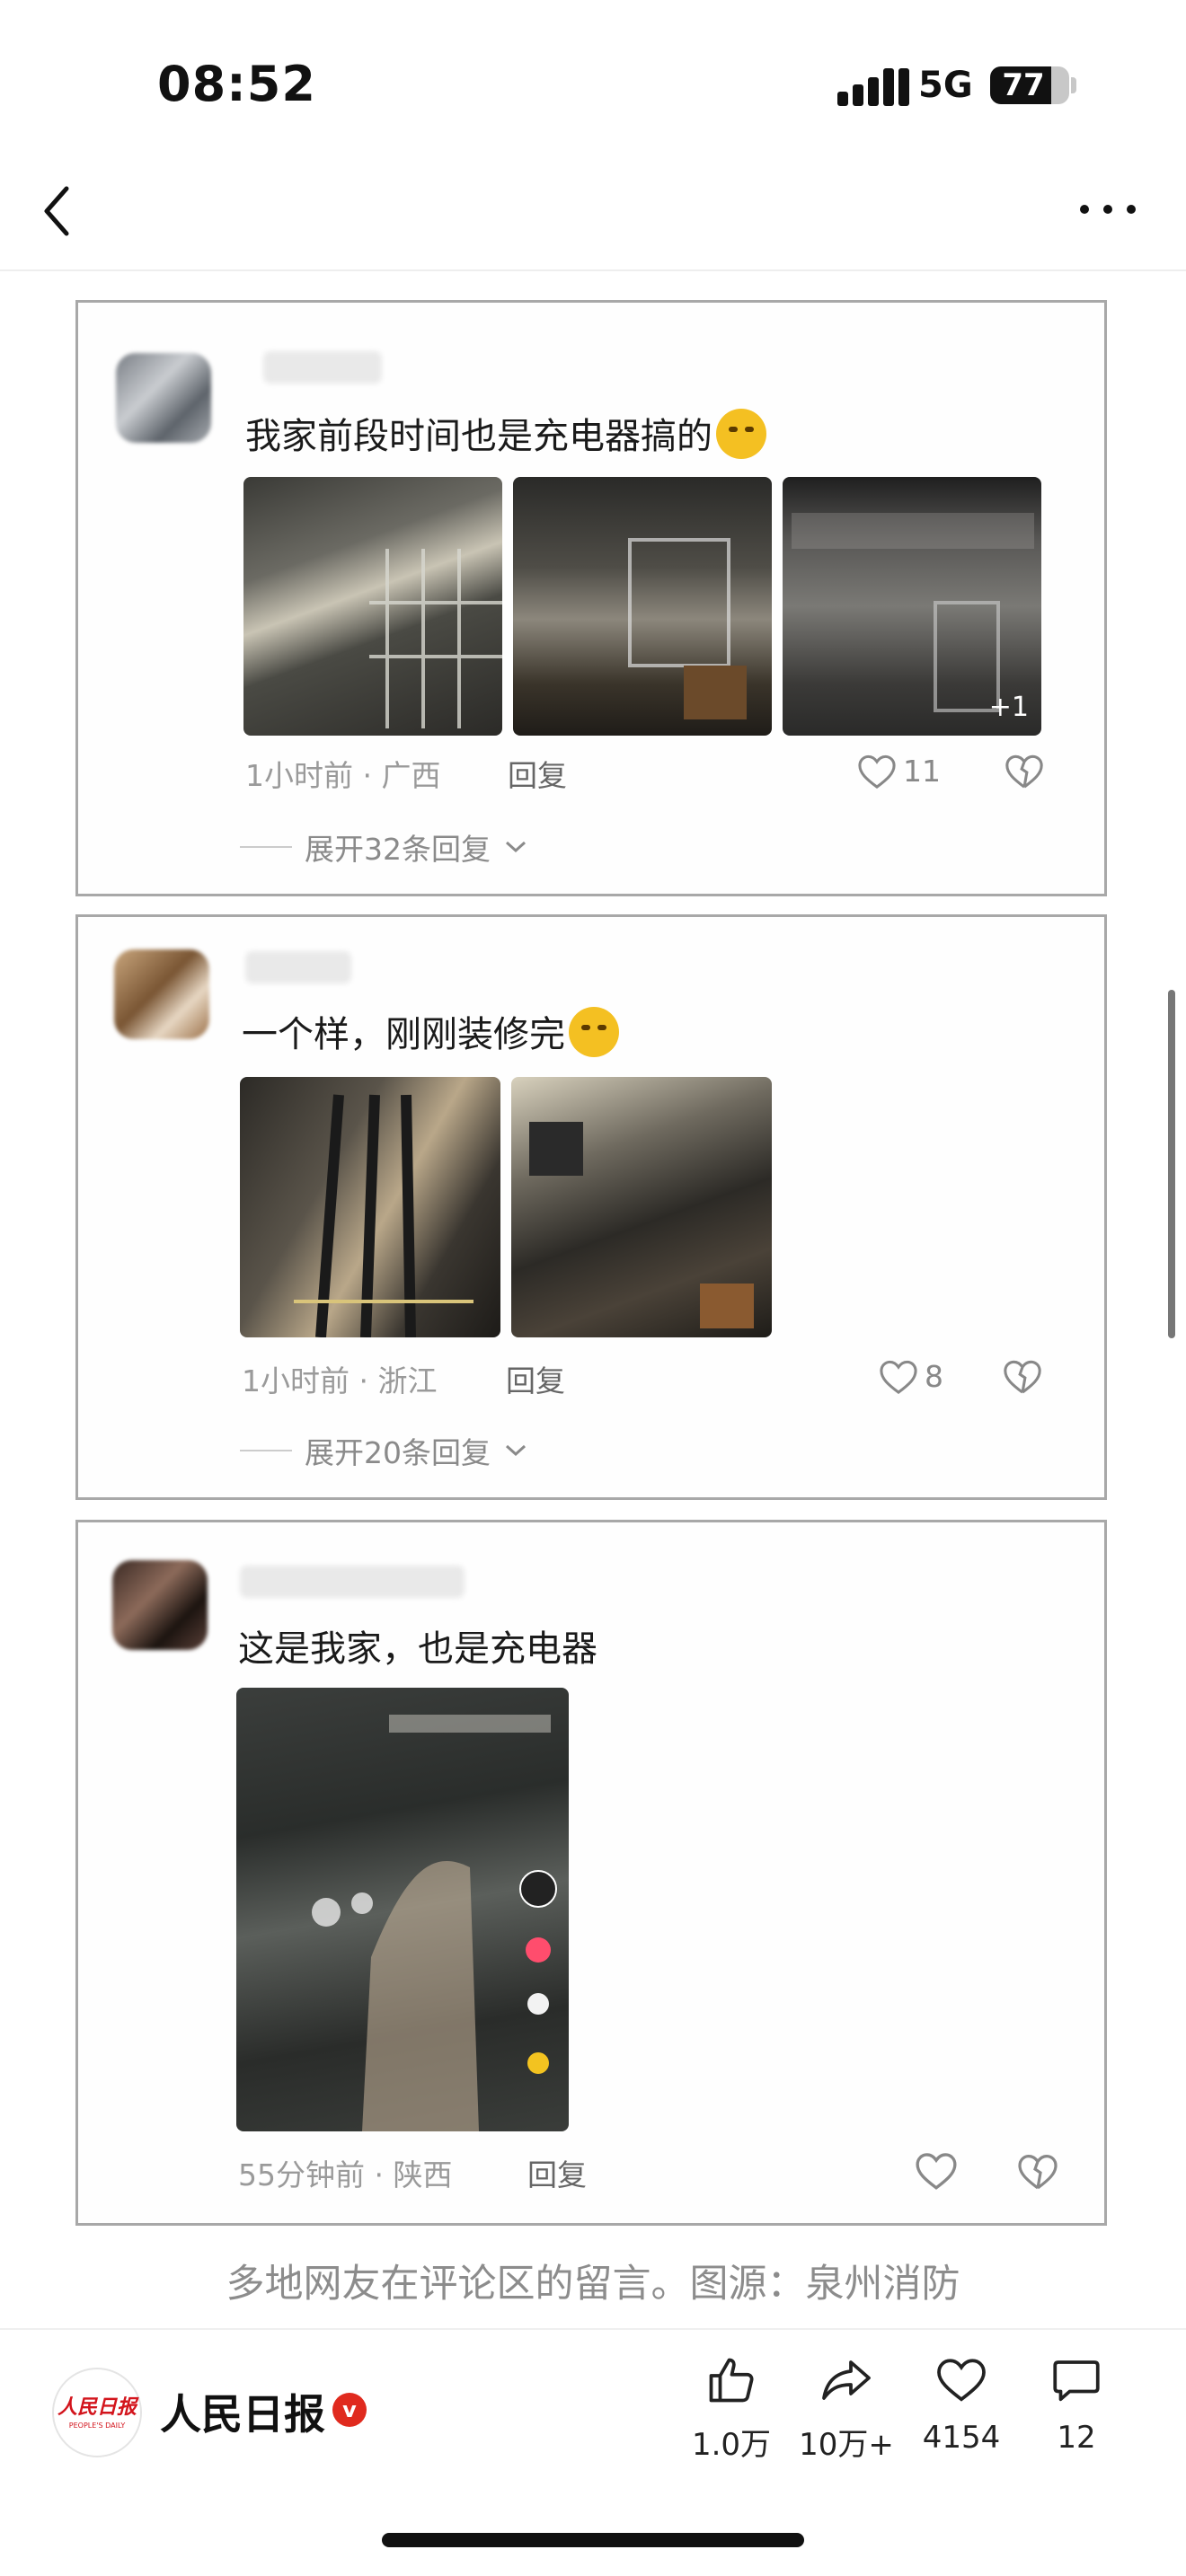 Image resolution: width=1186 pixels, height=2576 pixels. What do you see at coordinates (593, 2284) in the screenshot?
I see `image-caption: 多地网友在评论区的留言。图源：泉州消防` at bounding box center [593, 2284].